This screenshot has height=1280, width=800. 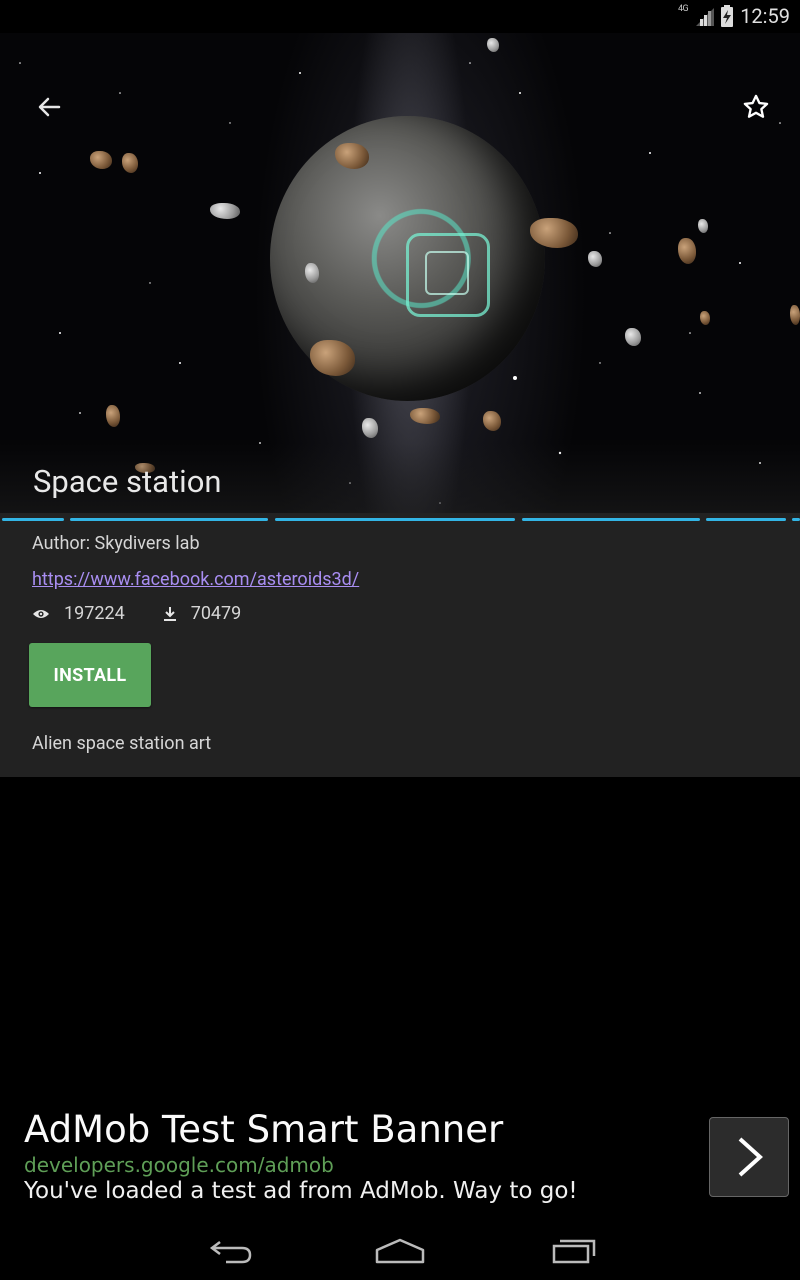 I want to click on back-arrow-icon, so click(x=49, y=107).